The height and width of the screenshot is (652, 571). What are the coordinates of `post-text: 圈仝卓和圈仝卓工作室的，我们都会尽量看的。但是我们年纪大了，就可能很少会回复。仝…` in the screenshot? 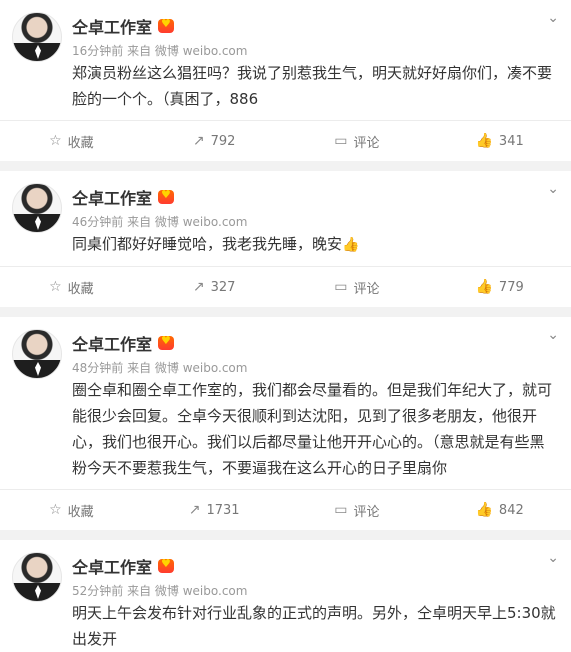 It's located at (312, 429).